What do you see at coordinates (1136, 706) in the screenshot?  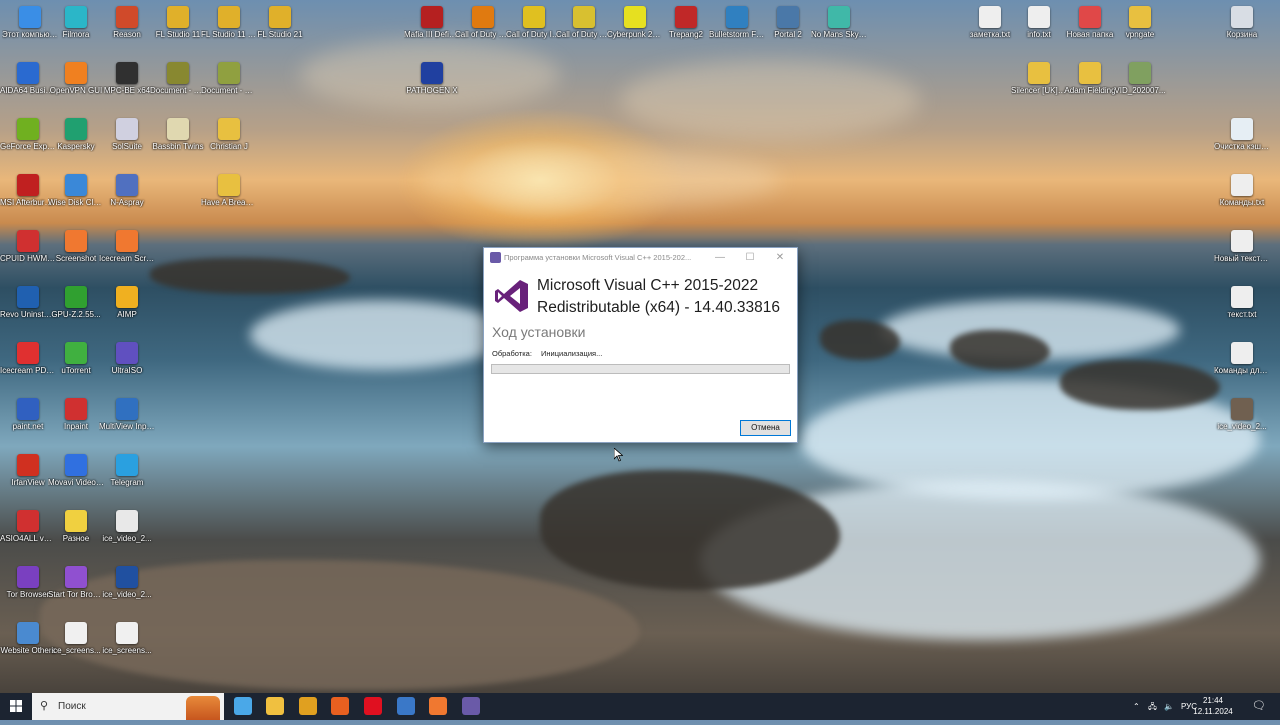 I see `chevron-up-icon: ⌃` at bounding box center [1136, 706].